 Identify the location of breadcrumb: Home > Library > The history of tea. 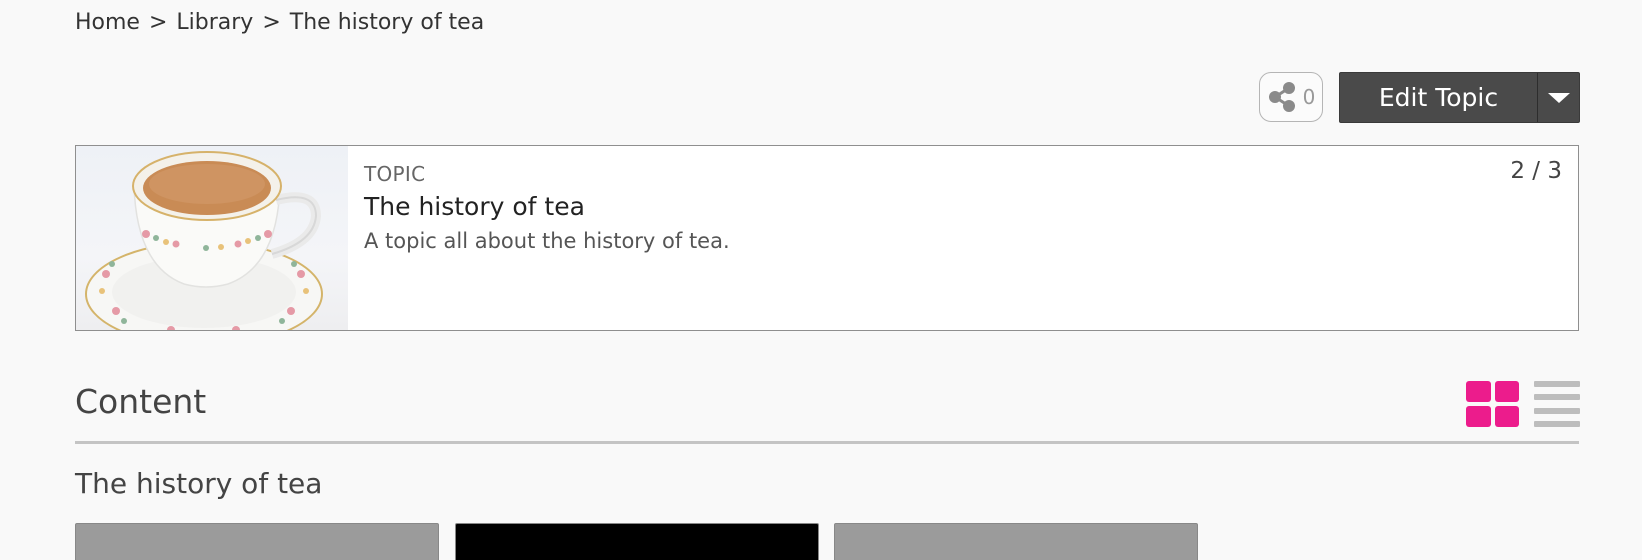
(279, 22).